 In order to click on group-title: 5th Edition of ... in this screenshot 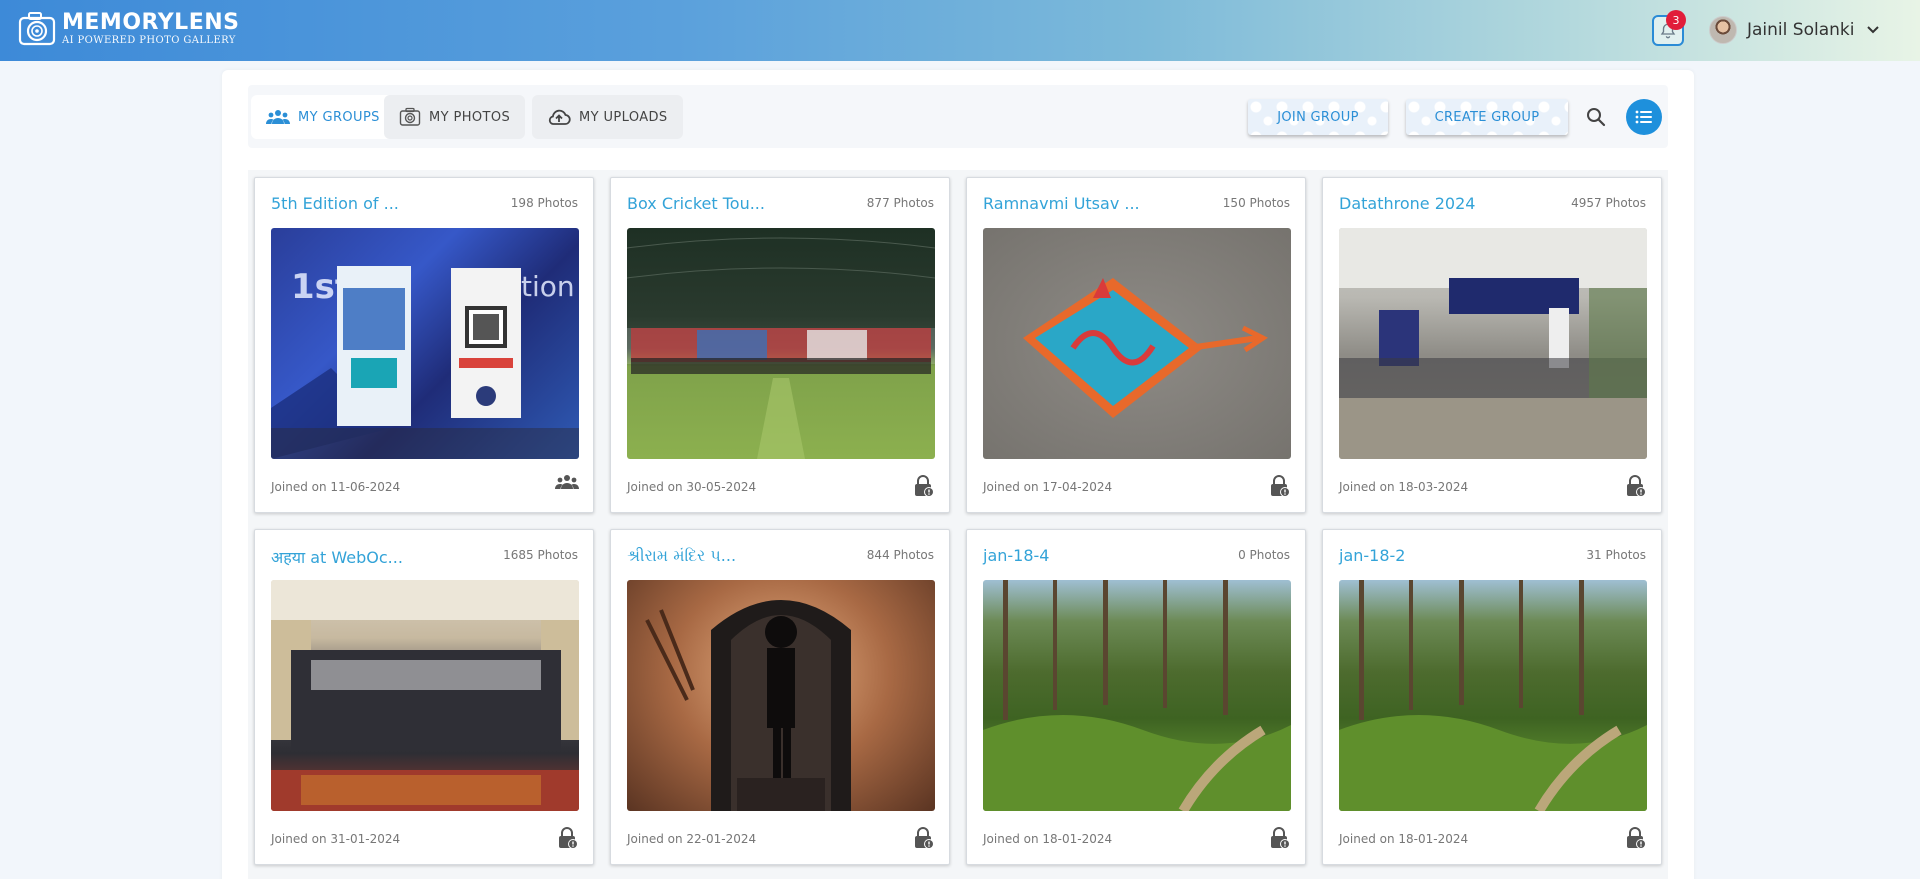, I will do `click(335, 203)`.